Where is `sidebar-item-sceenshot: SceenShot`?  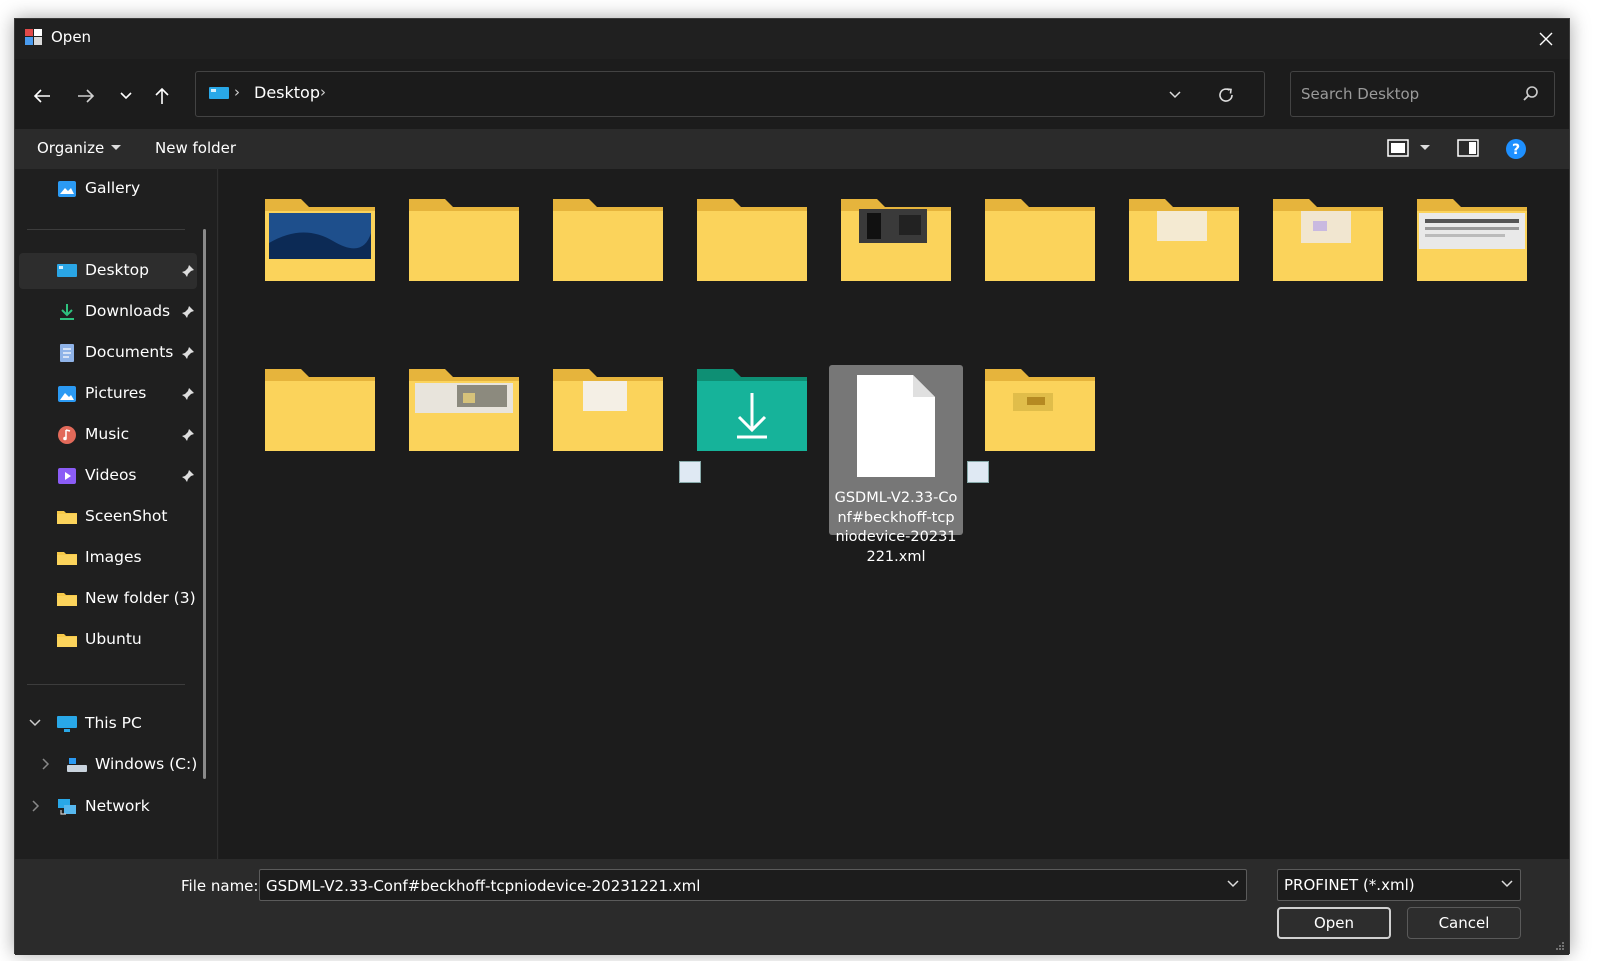
sidebar-item-sceenshot: SceenShot is located at coordinates (108, 517).